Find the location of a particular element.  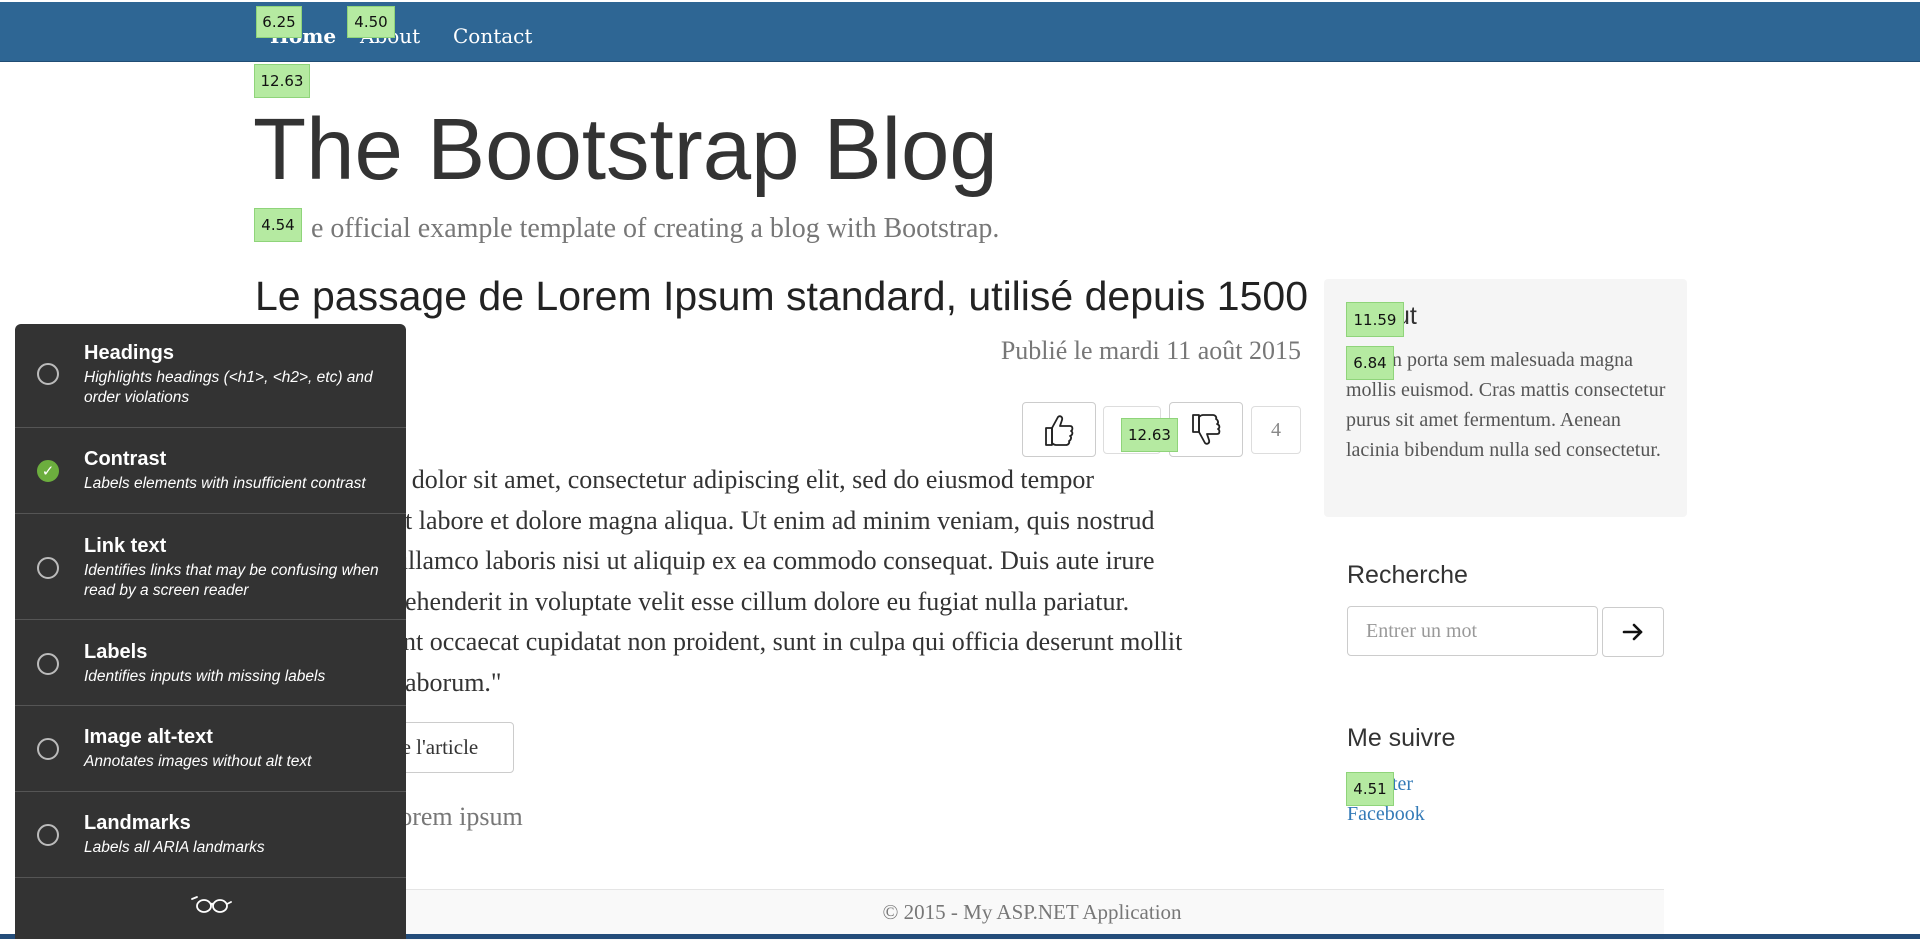

dislike-button is located at coordinates (1206, 429).